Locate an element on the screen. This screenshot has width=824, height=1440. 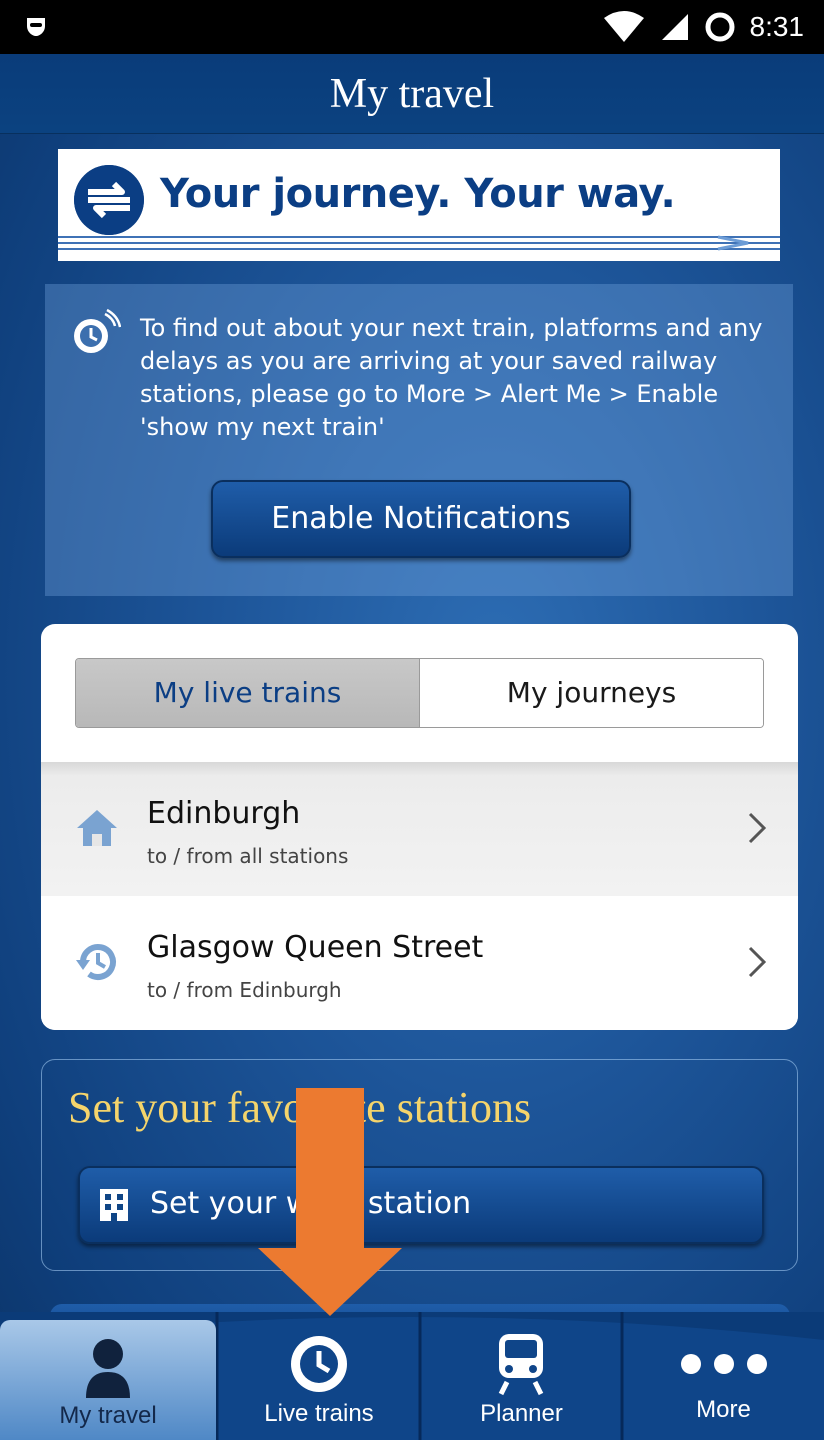
title-bar: My travel is located at coordinates (412, 94).